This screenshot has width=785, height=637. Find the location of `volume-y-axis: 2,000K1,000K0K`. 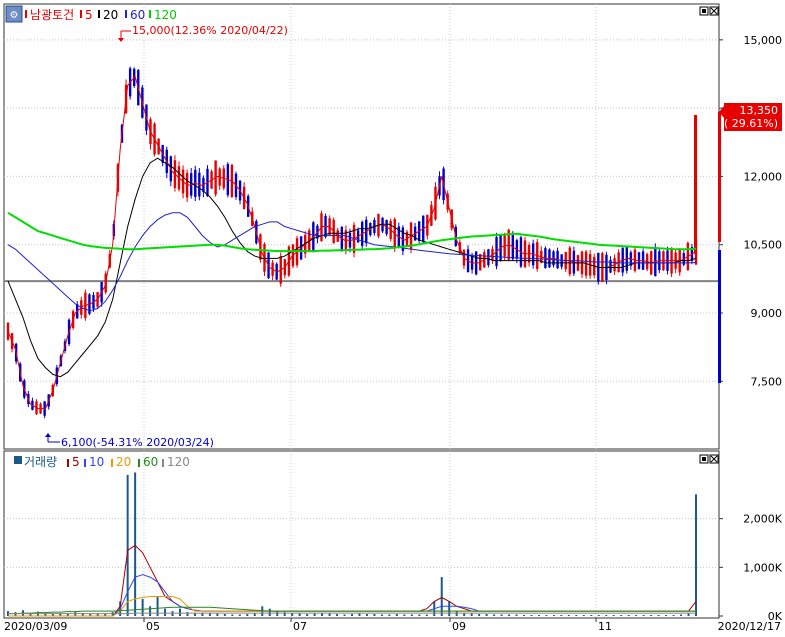

volume-y-axis: 2,000K1,000K0K is located at coordinates (751, 568).